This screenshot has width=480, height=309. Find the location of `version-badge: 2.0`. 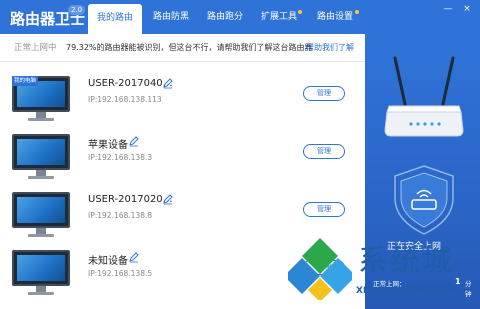

version-badge: 2.0 is located at coordinates (77, 10).